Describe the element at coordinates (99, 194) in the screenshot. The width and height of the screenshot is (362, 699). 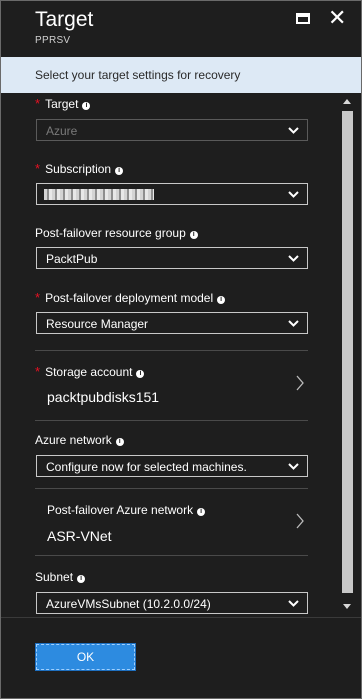
I see `redacted-value` at that location.